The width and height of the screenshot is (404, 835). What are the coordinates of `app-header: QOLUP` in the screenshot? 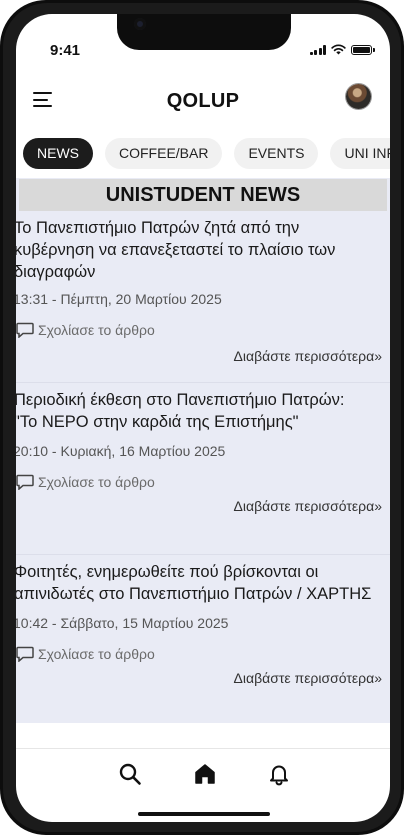 It's located at (203, 100).